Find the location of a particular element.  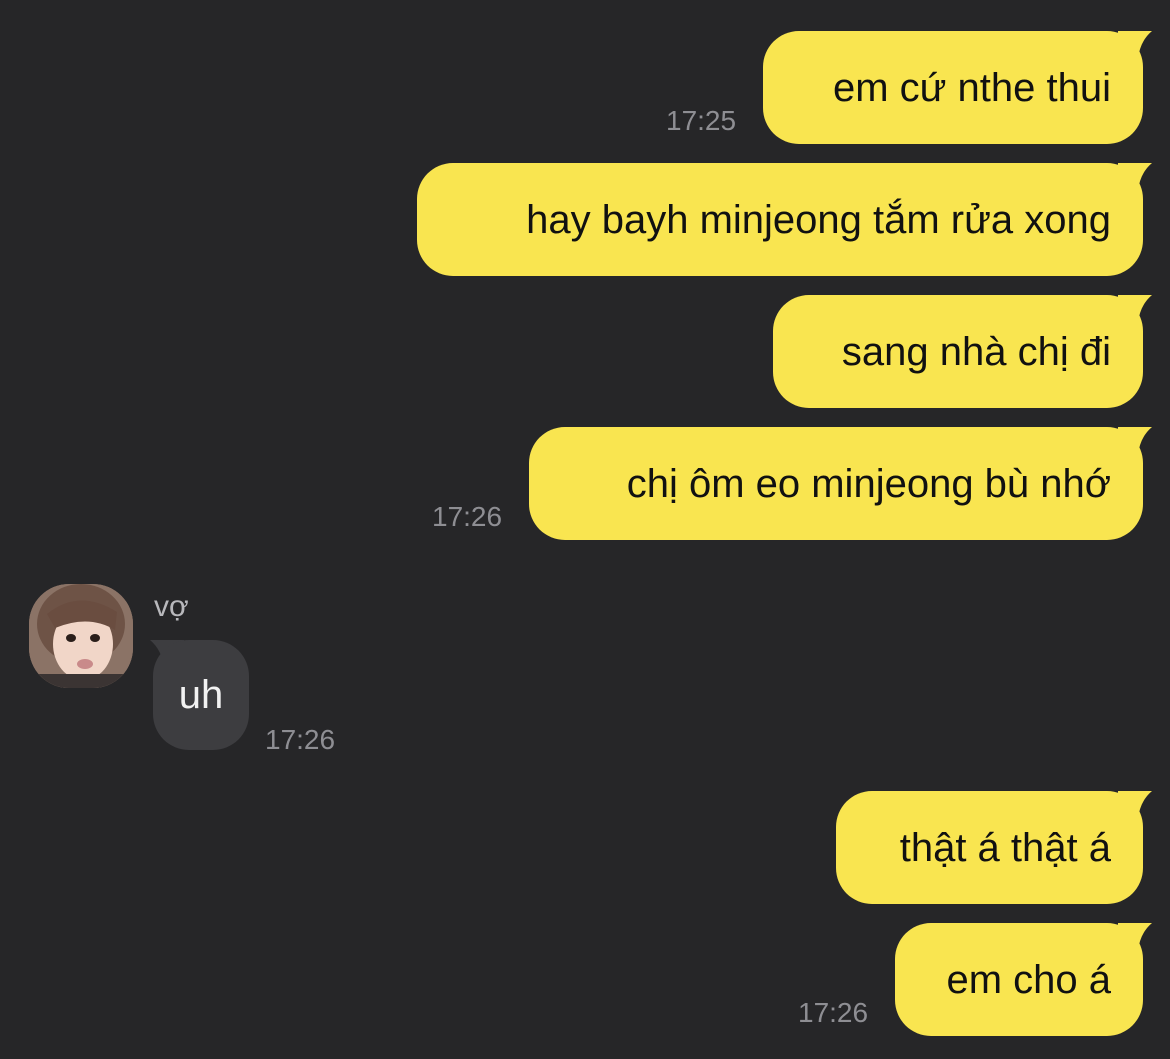

message-text: uh is located at coordinates (201, 695).